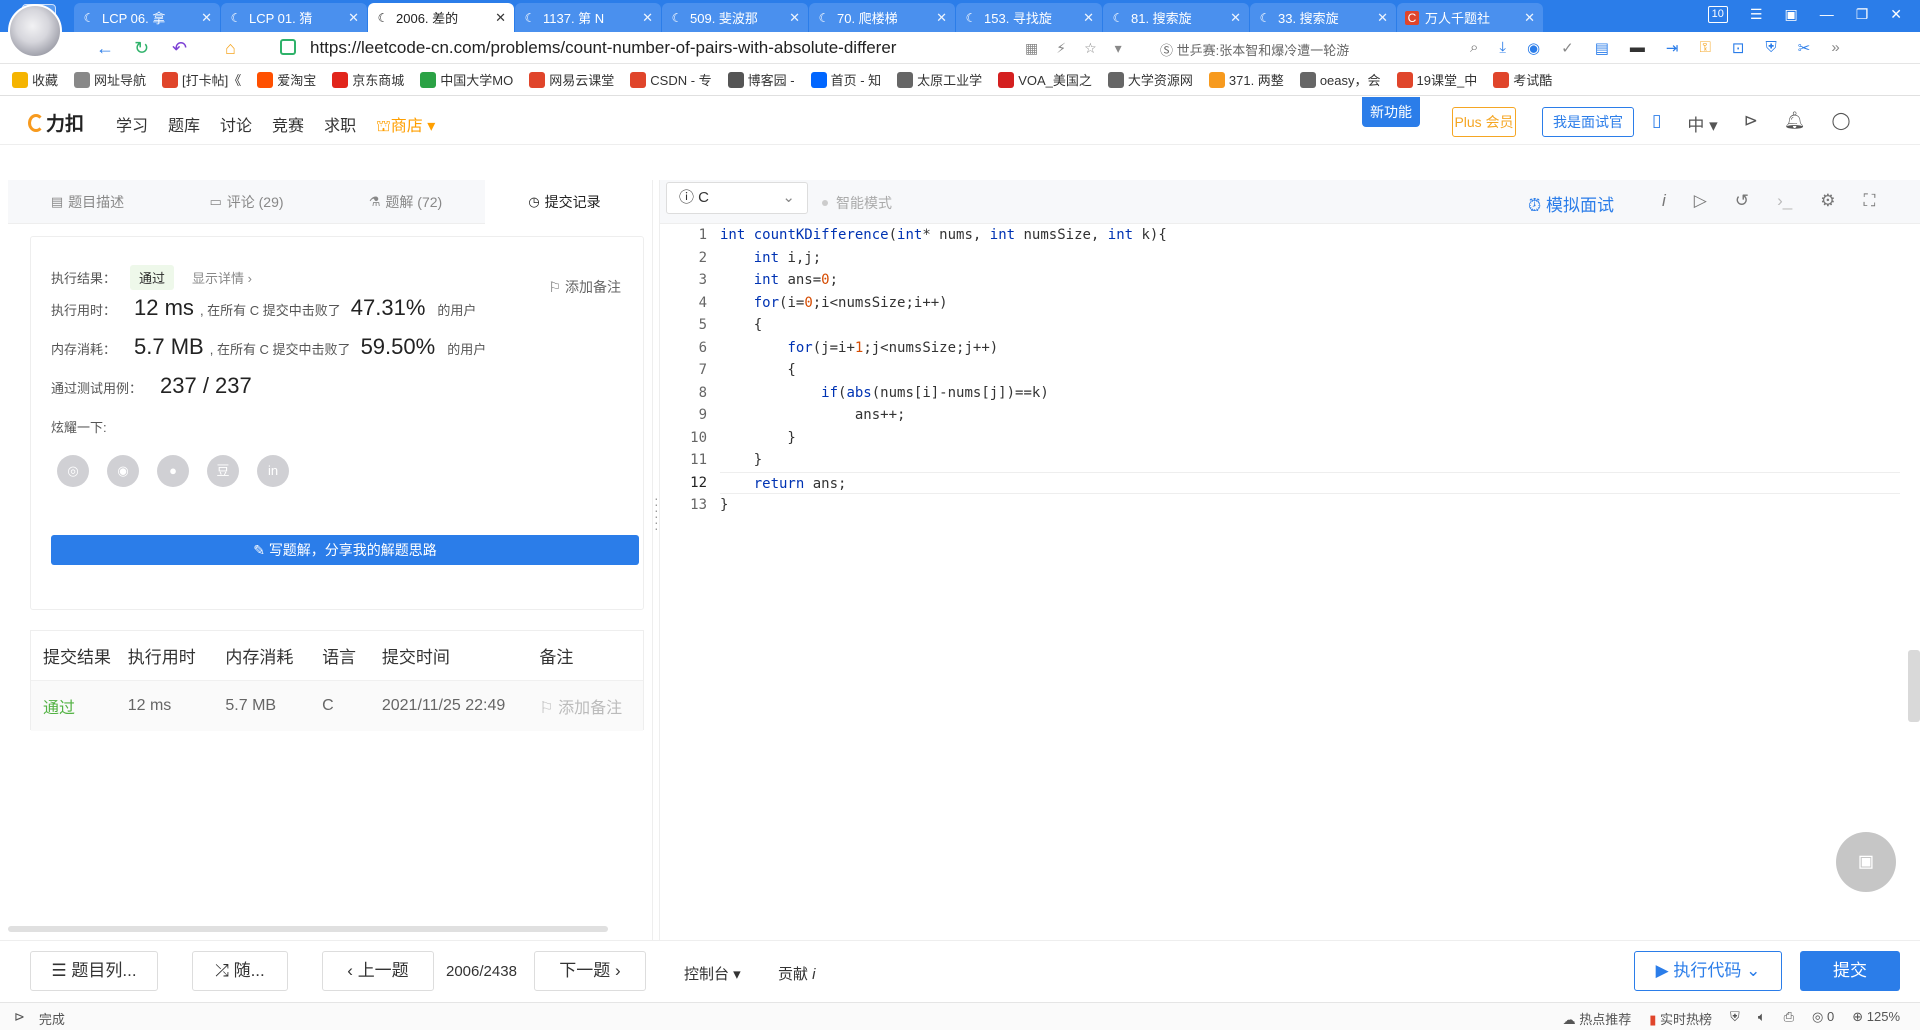 This screenshot has height=1030, width=1920. Describe the element at coordinates (761, 79) in the screenshot. I see `bookmark-item: 博客园 -` at that location.